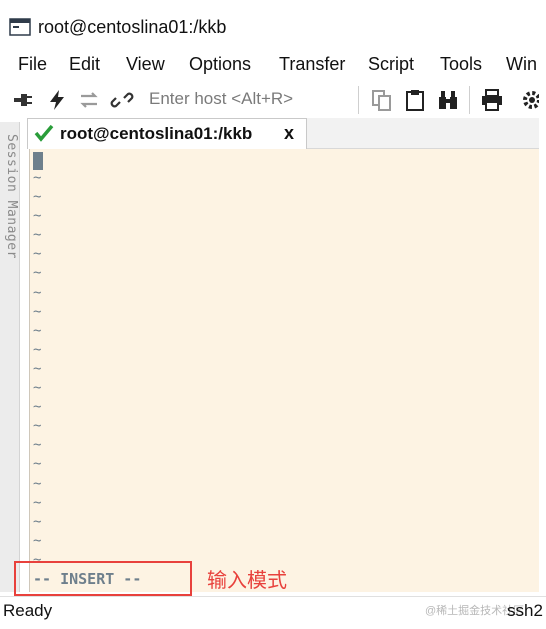 The height and width of the screenshot is (629, 546). I want to click on status-bar: Ready @稀土掘金技术社区 ssh2, so click(273, 612).